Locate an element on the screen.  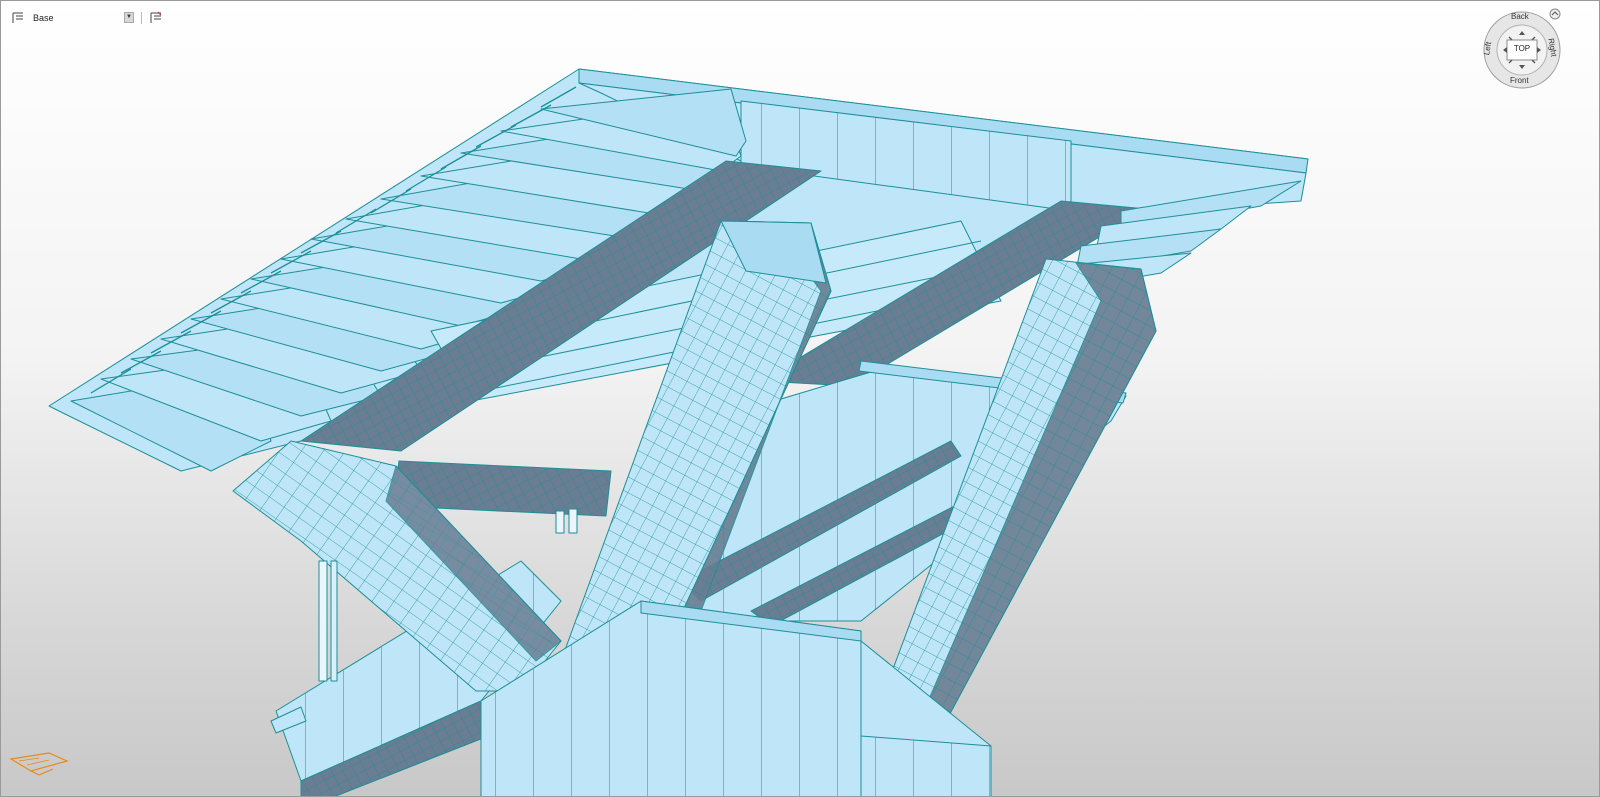
view-cube-top-face: TOP is located at coordinates (1522, 49).